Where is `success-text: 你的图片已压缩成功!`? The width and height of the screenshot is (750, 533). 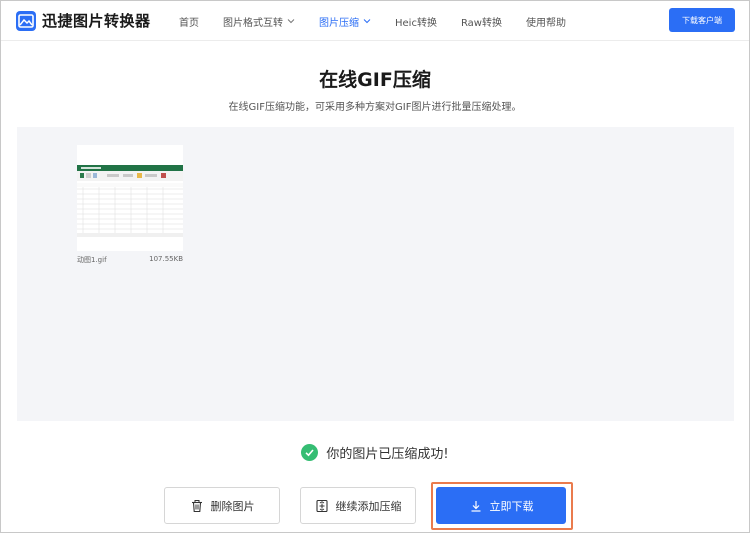
success-text: 你的图片已压缩成功! is located at coordinates (387, 454).